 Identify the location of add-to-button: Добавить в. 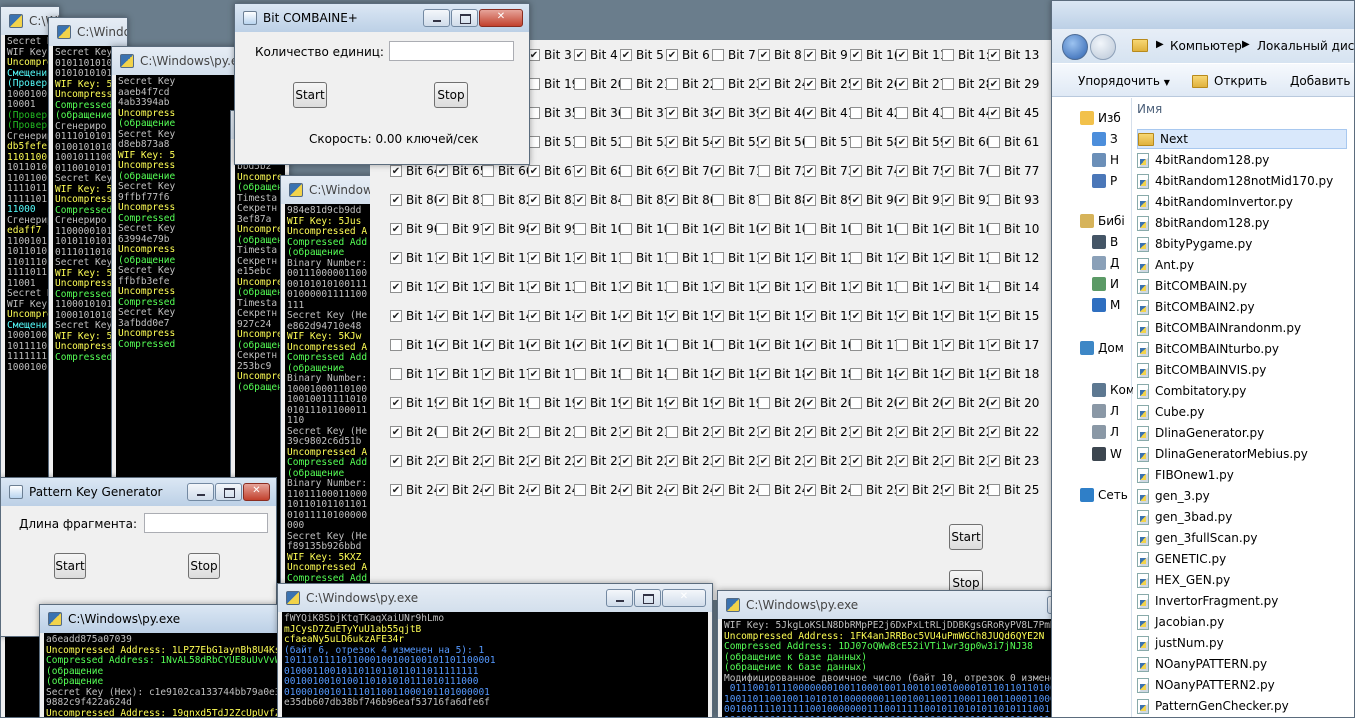
(1322, 81).